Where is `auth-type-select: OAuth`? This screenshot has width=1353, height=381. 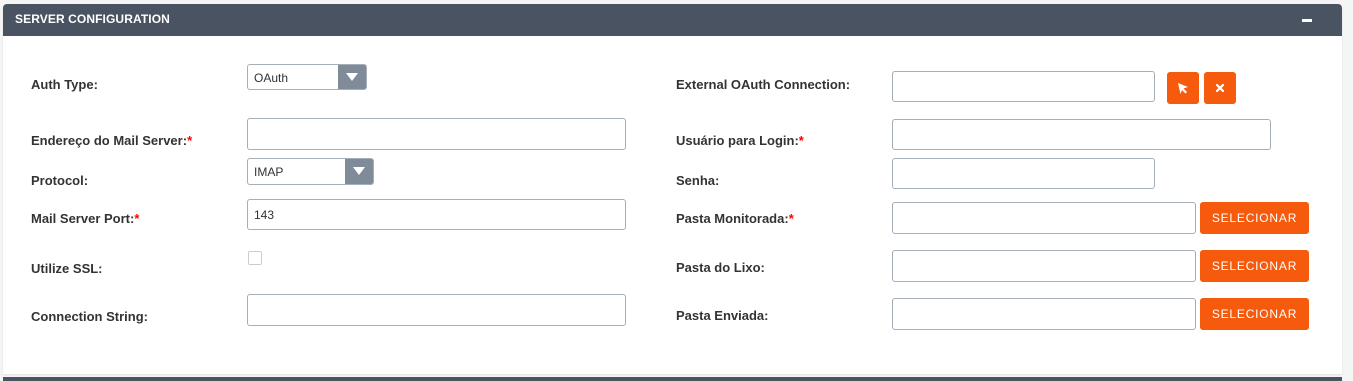
auth-type-select: OAuth is located at coordinates (307, 77).